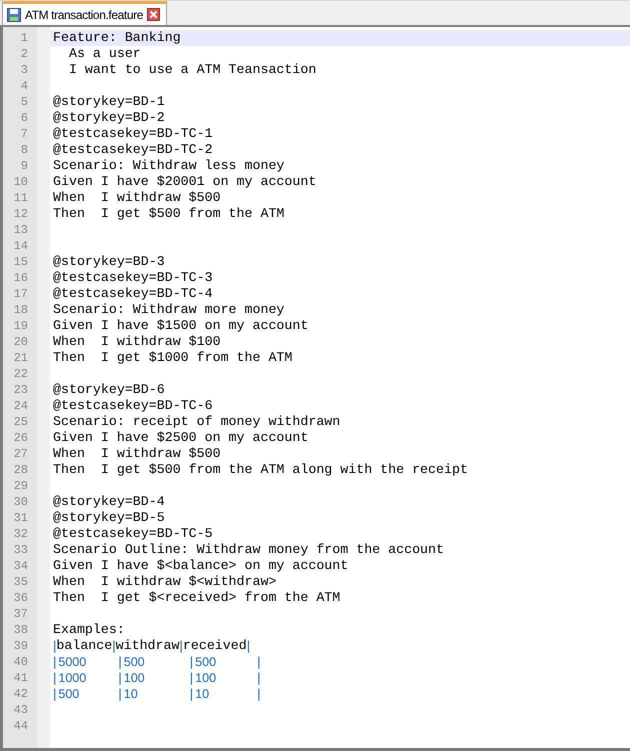 The width and height of the screenshot is (630, 751). I want to click on code-line: Scenario: Withdraw less money, so click(168, 166).